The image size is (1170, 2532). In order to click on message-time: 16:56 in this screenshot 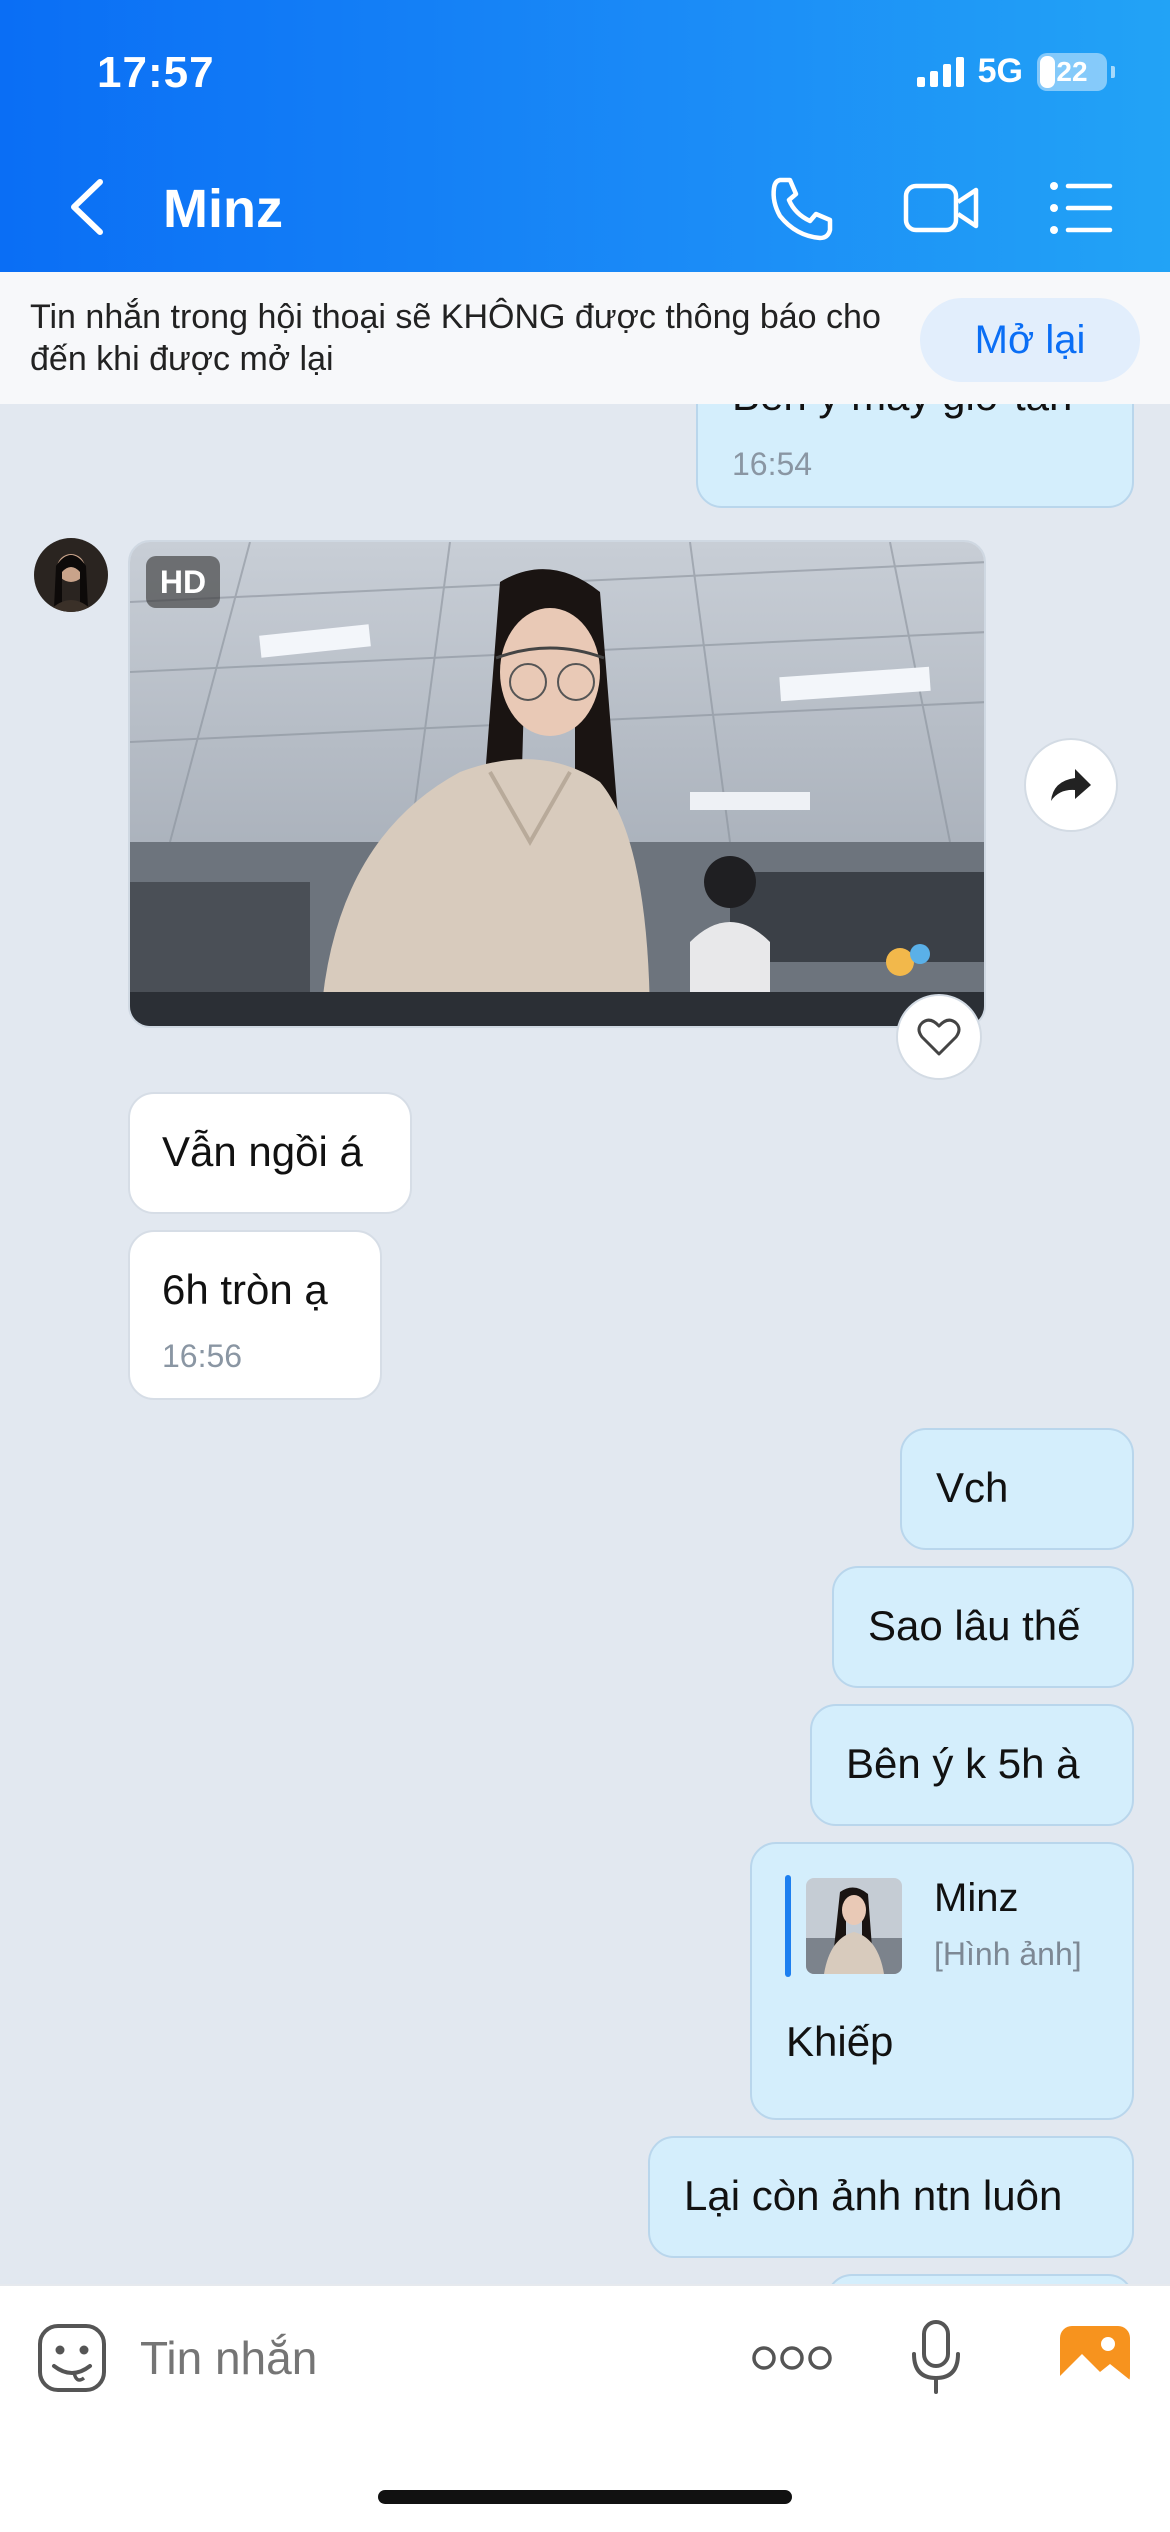, I will do `click(202, 1356)`.